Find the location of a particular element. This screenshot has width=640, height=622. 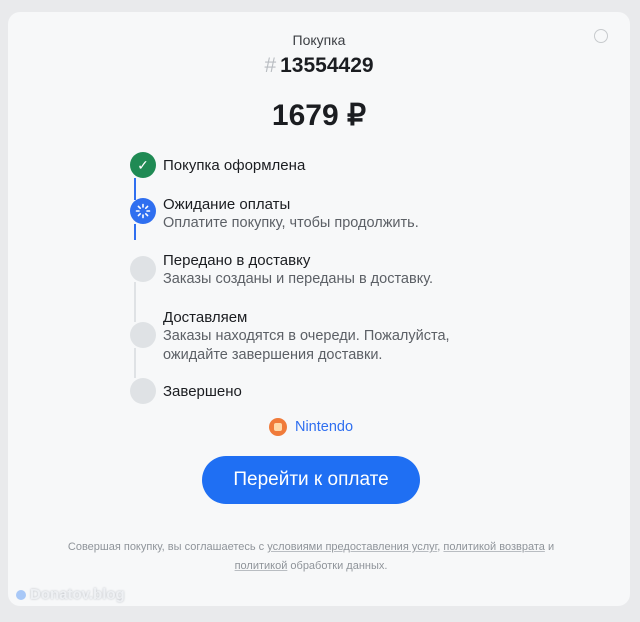

step-done-indicator: ✓ is located at coordinates (143, 165).